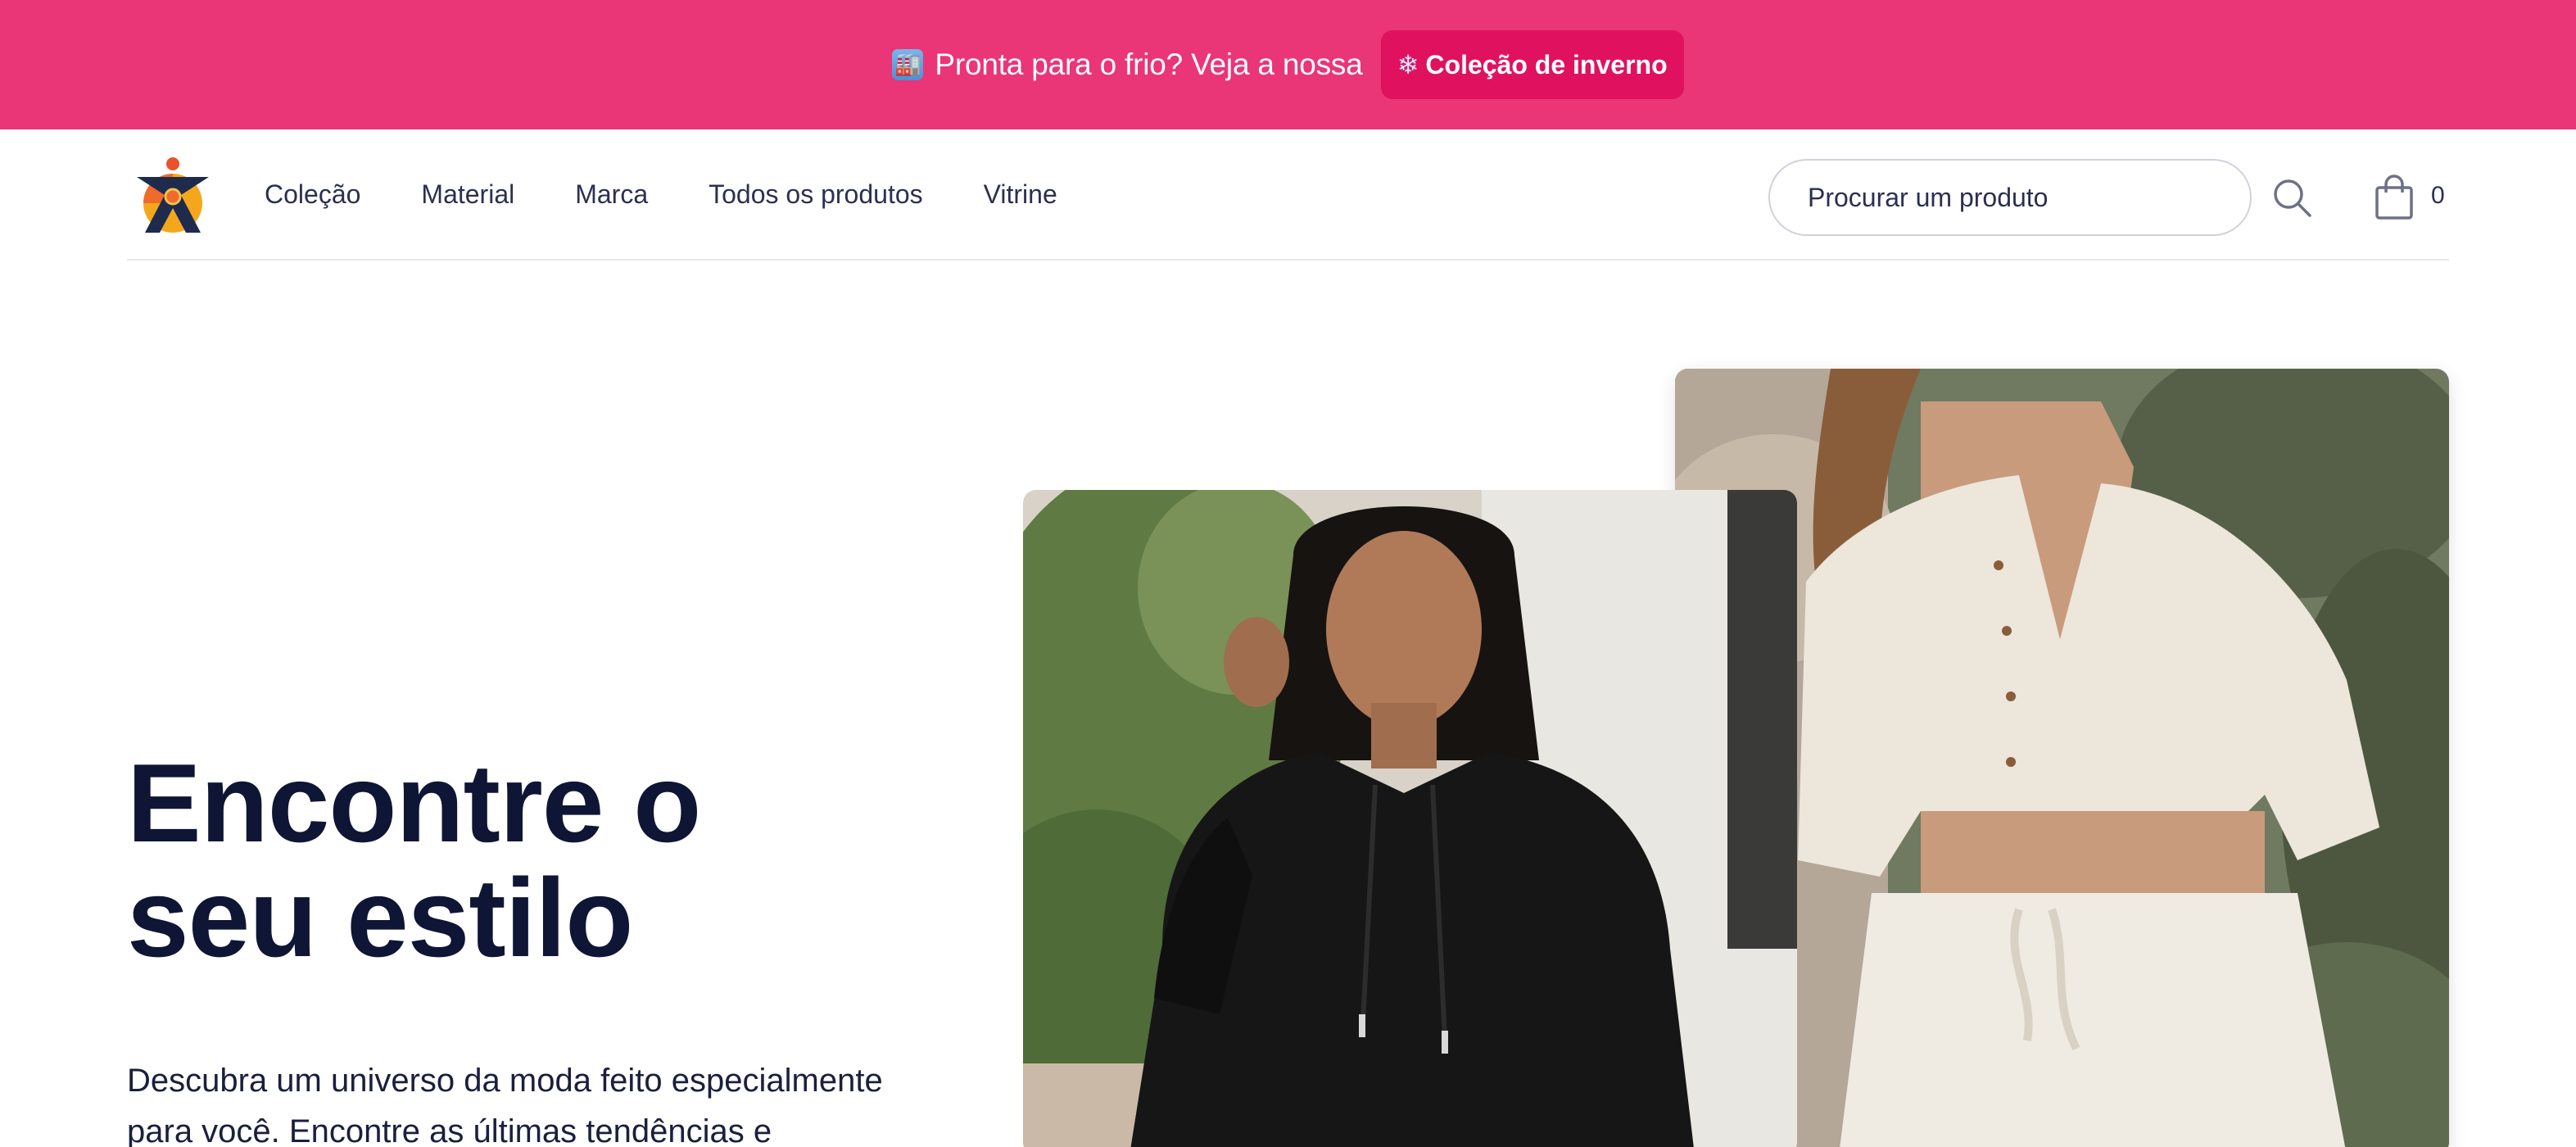  What do you see at coordinates (467, 194) in the screenshot?
I see `nav-item-material: Material` at bounding box center [467, 194].